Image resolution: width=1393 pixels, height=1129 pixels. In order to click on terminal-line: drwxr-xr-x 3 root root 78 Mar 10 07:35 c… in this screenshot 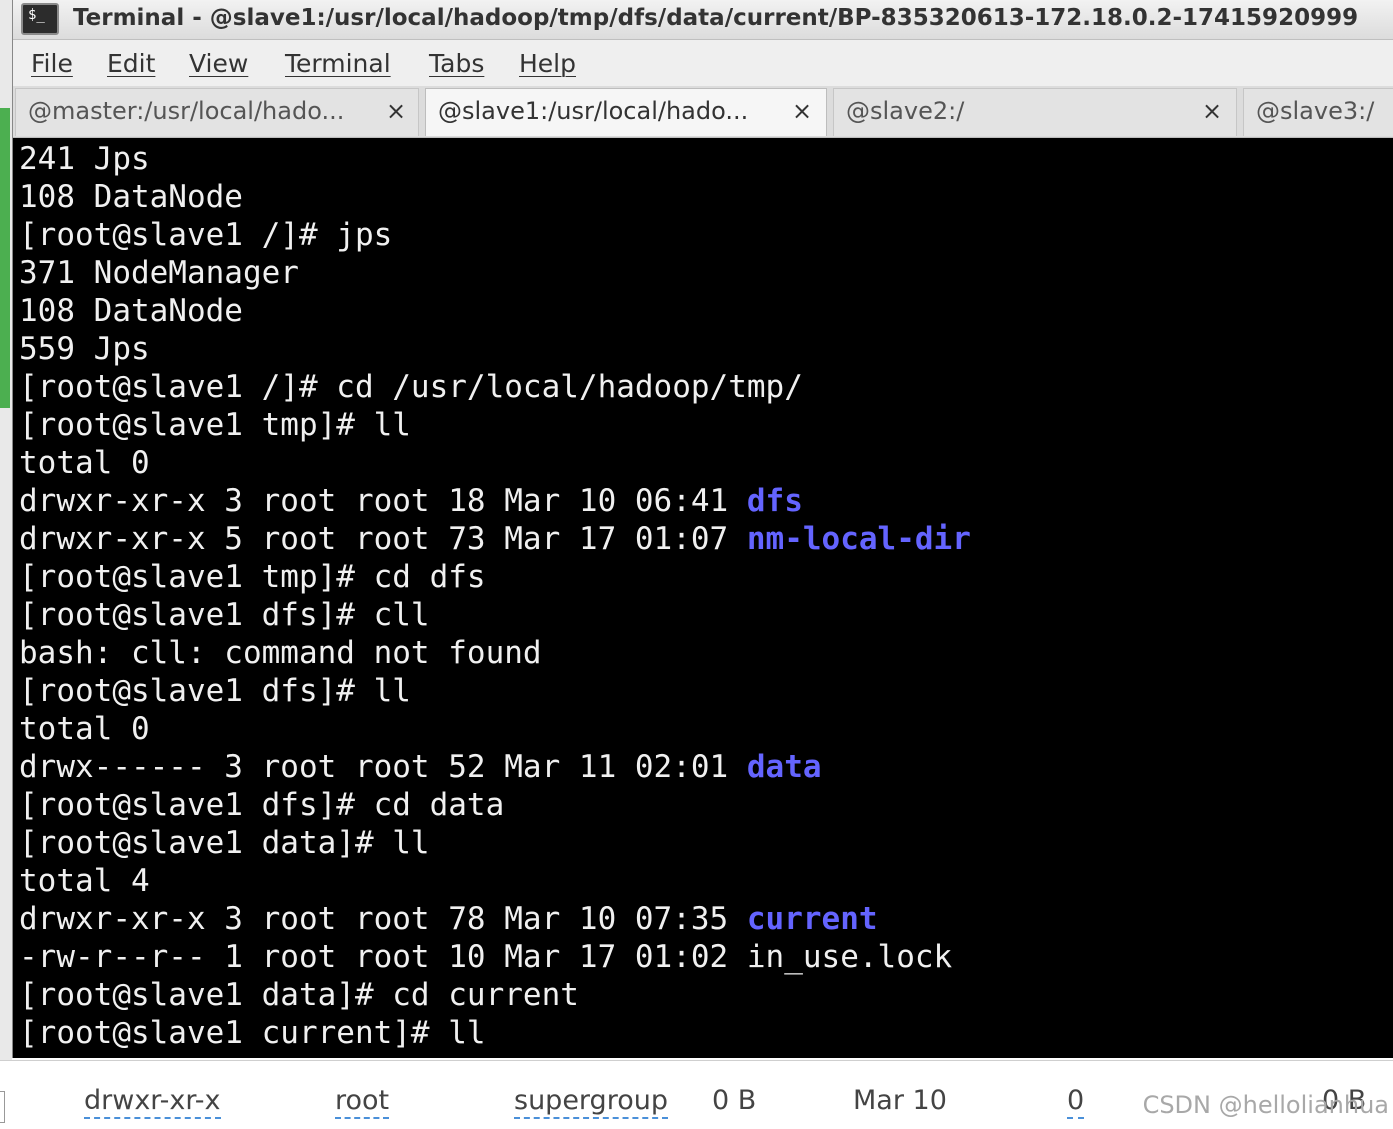, I will do `click(704, 919)`.